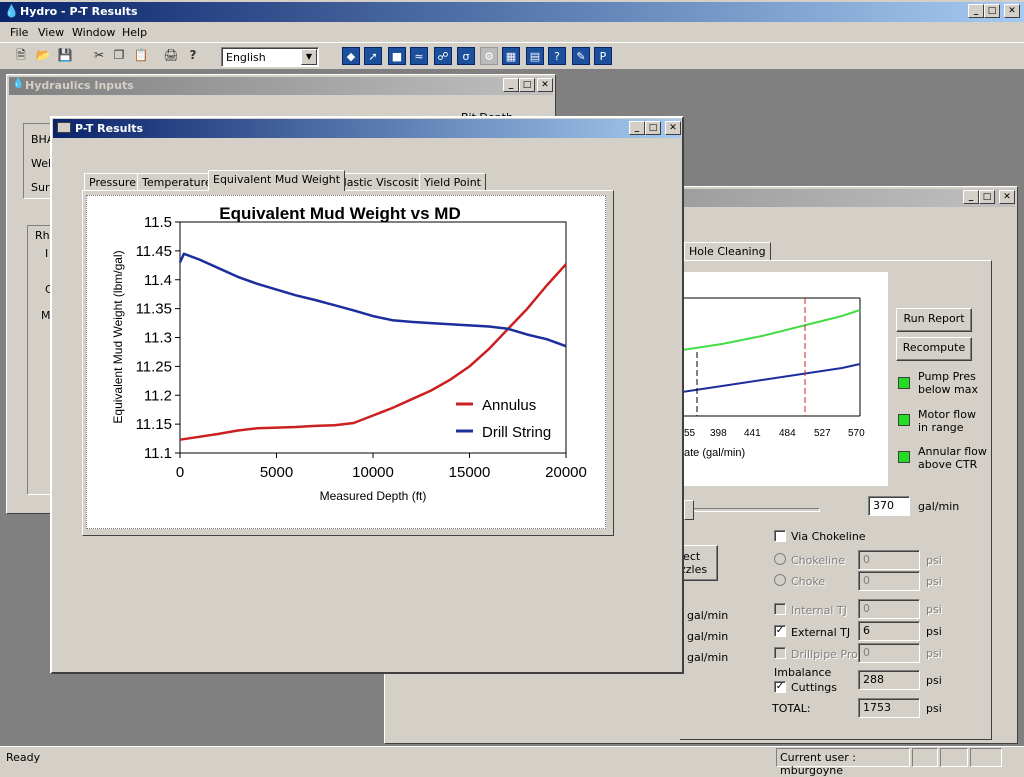 The height and width of the screenshot is (777, 1024). I want to click on flow-axis-label: ate (gal/min), so click(714, 453).